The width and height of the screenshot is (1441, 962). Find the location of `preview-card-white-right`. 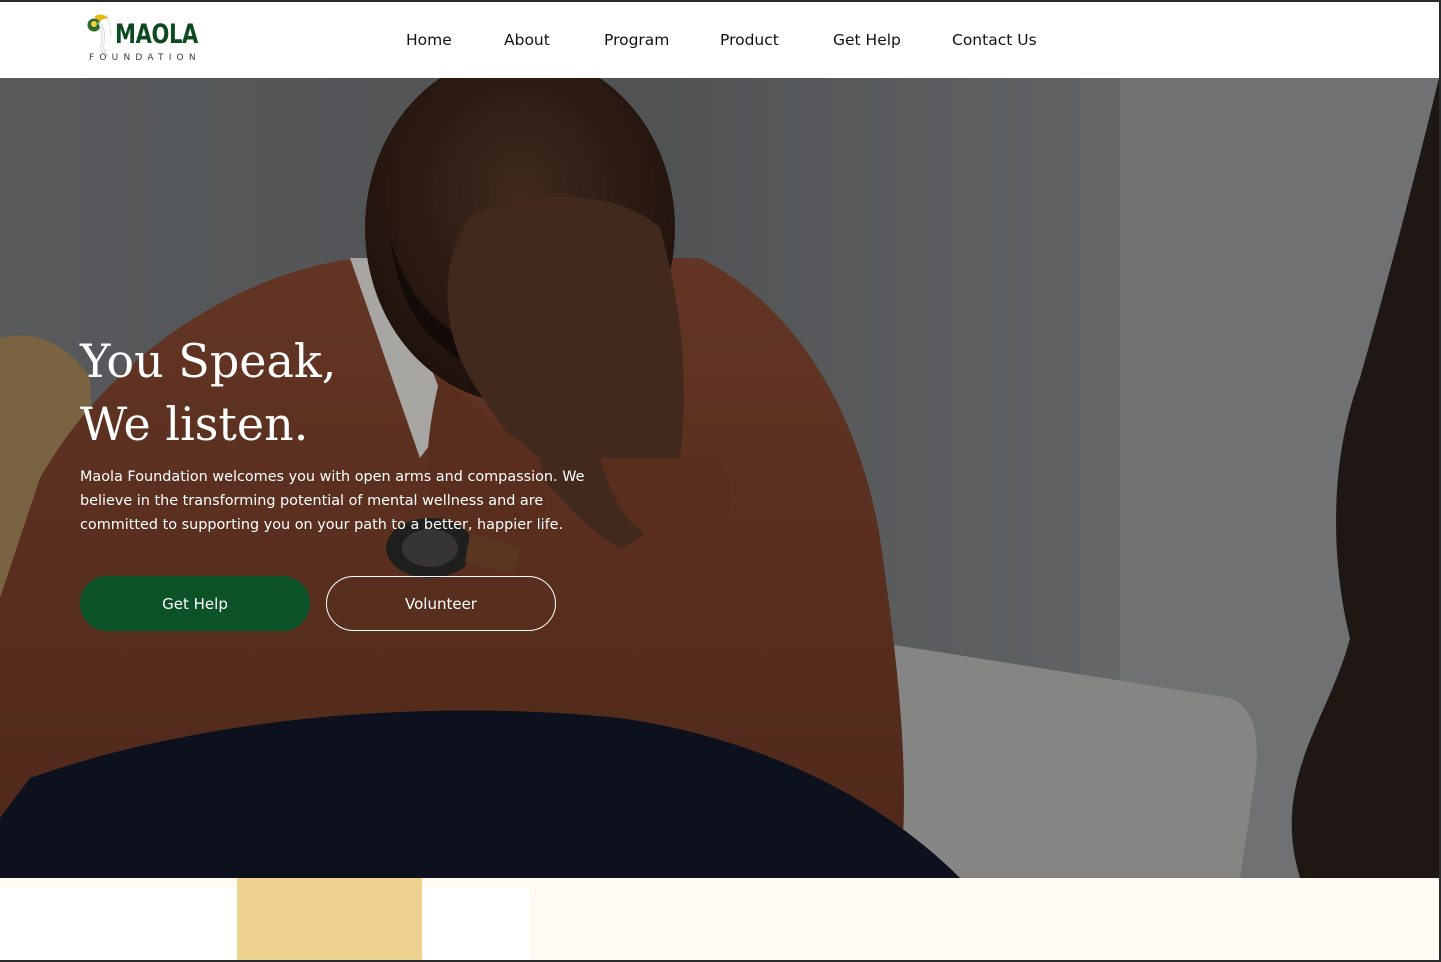

preview-card-white-right is located at coordinates (476, 924).